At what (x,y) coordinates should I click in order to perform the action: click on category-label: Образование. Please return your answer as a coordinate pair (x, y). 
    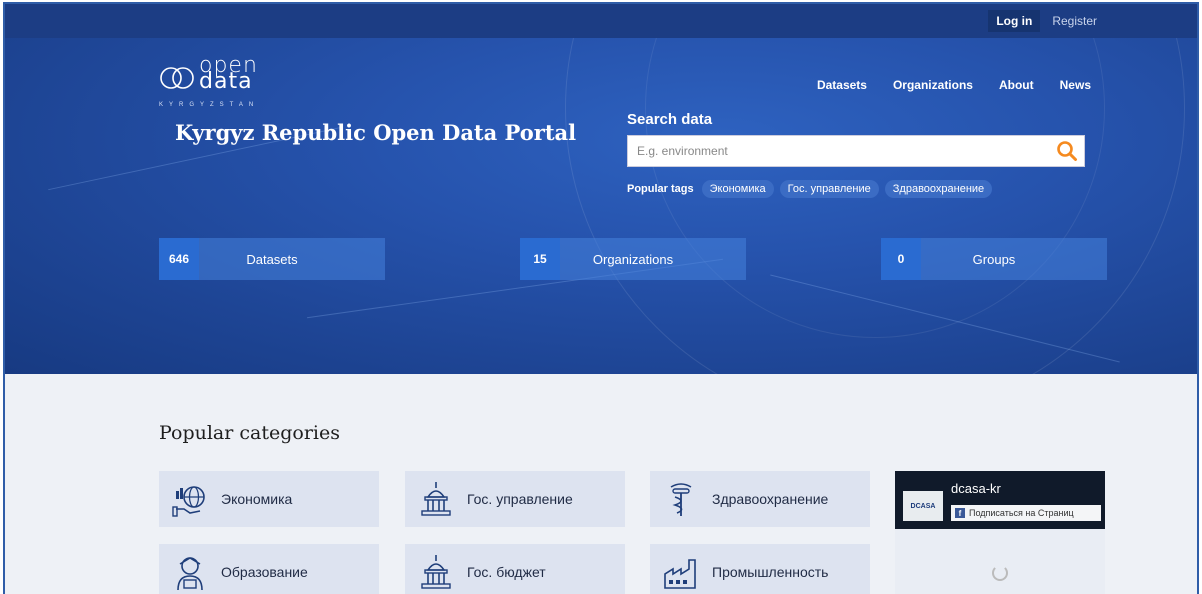
    Looking at the image, I should click on (264, 572).